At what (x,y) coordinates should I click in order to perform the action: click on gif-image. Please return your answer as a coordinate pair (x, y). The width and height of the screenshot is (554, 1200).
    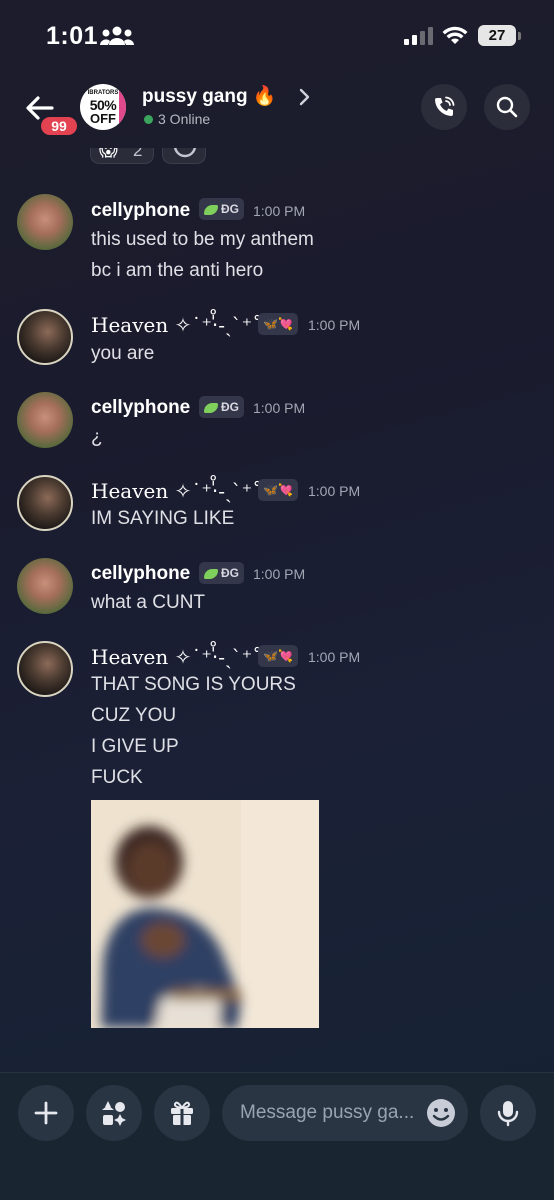
    Looking at the image, I should click on (205, 914).